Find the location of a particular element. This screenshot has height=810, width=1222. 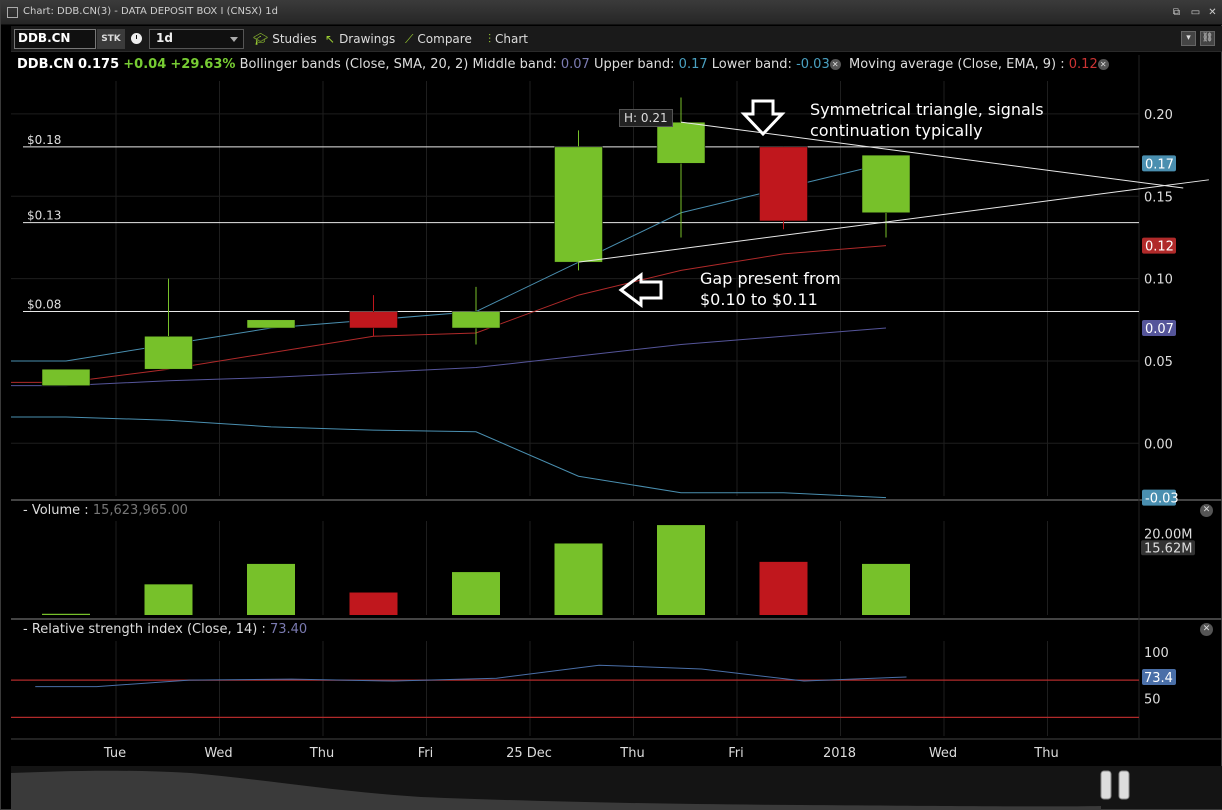

rsi-close-icon: ✕ is located at coordinates (1206, 629).